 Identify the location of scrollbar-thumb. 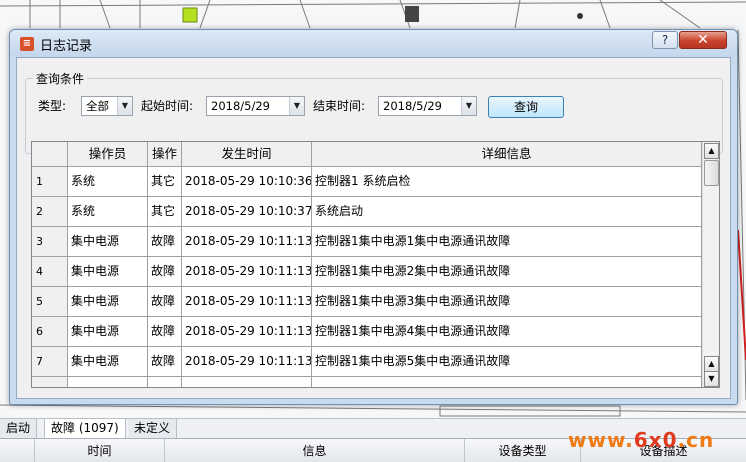
(711, 173).